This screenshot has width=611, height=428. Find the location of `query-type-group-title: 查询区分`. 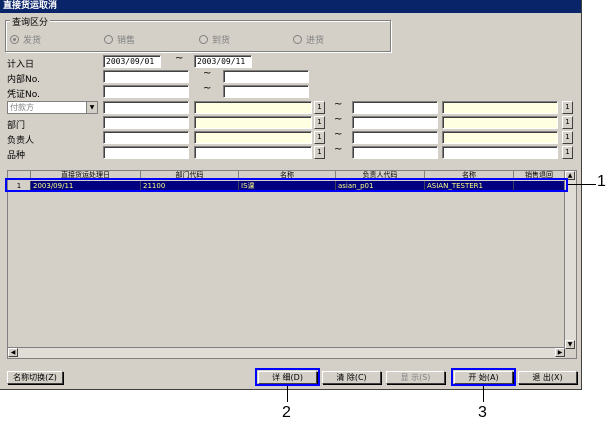

query-type-group-title: 查询区分 is located at coordinates (30, 21).